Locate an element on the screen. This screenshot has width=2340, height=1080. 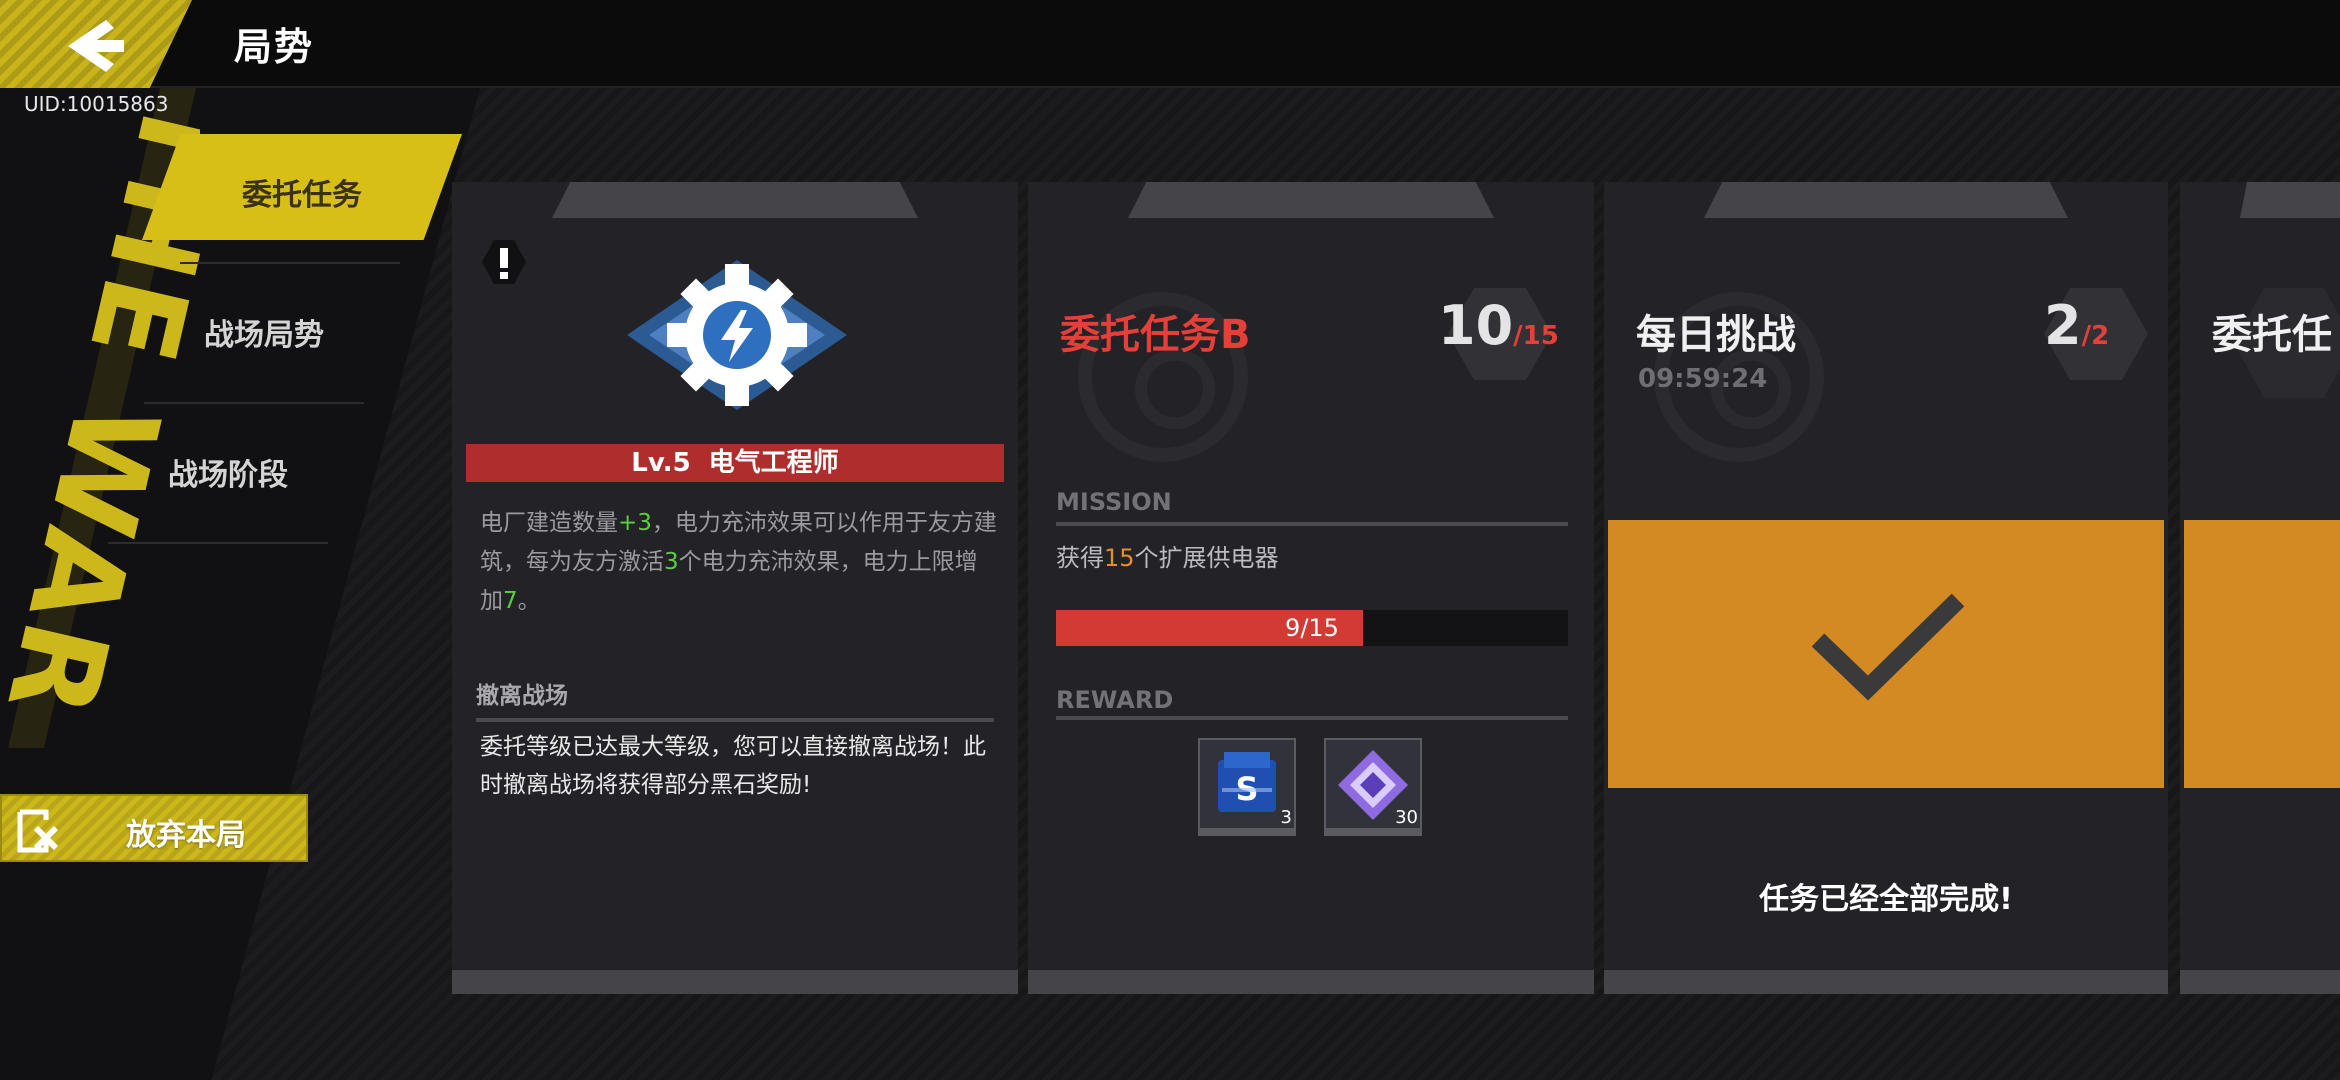
top-bar: 局势 is located at coordinates (1170, 44).